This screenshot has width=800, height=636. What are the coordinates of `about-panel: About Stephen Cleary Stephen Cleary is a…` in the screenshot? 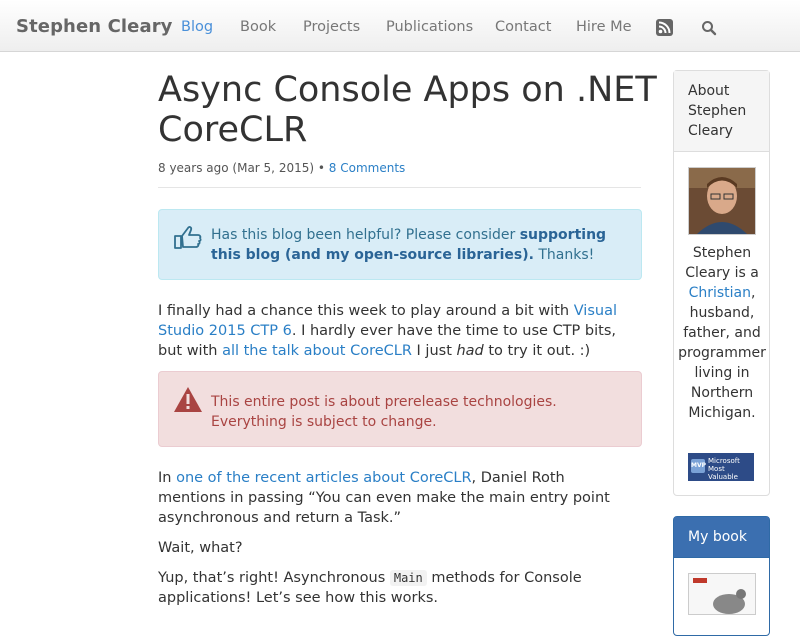 It's located at (721, 283).